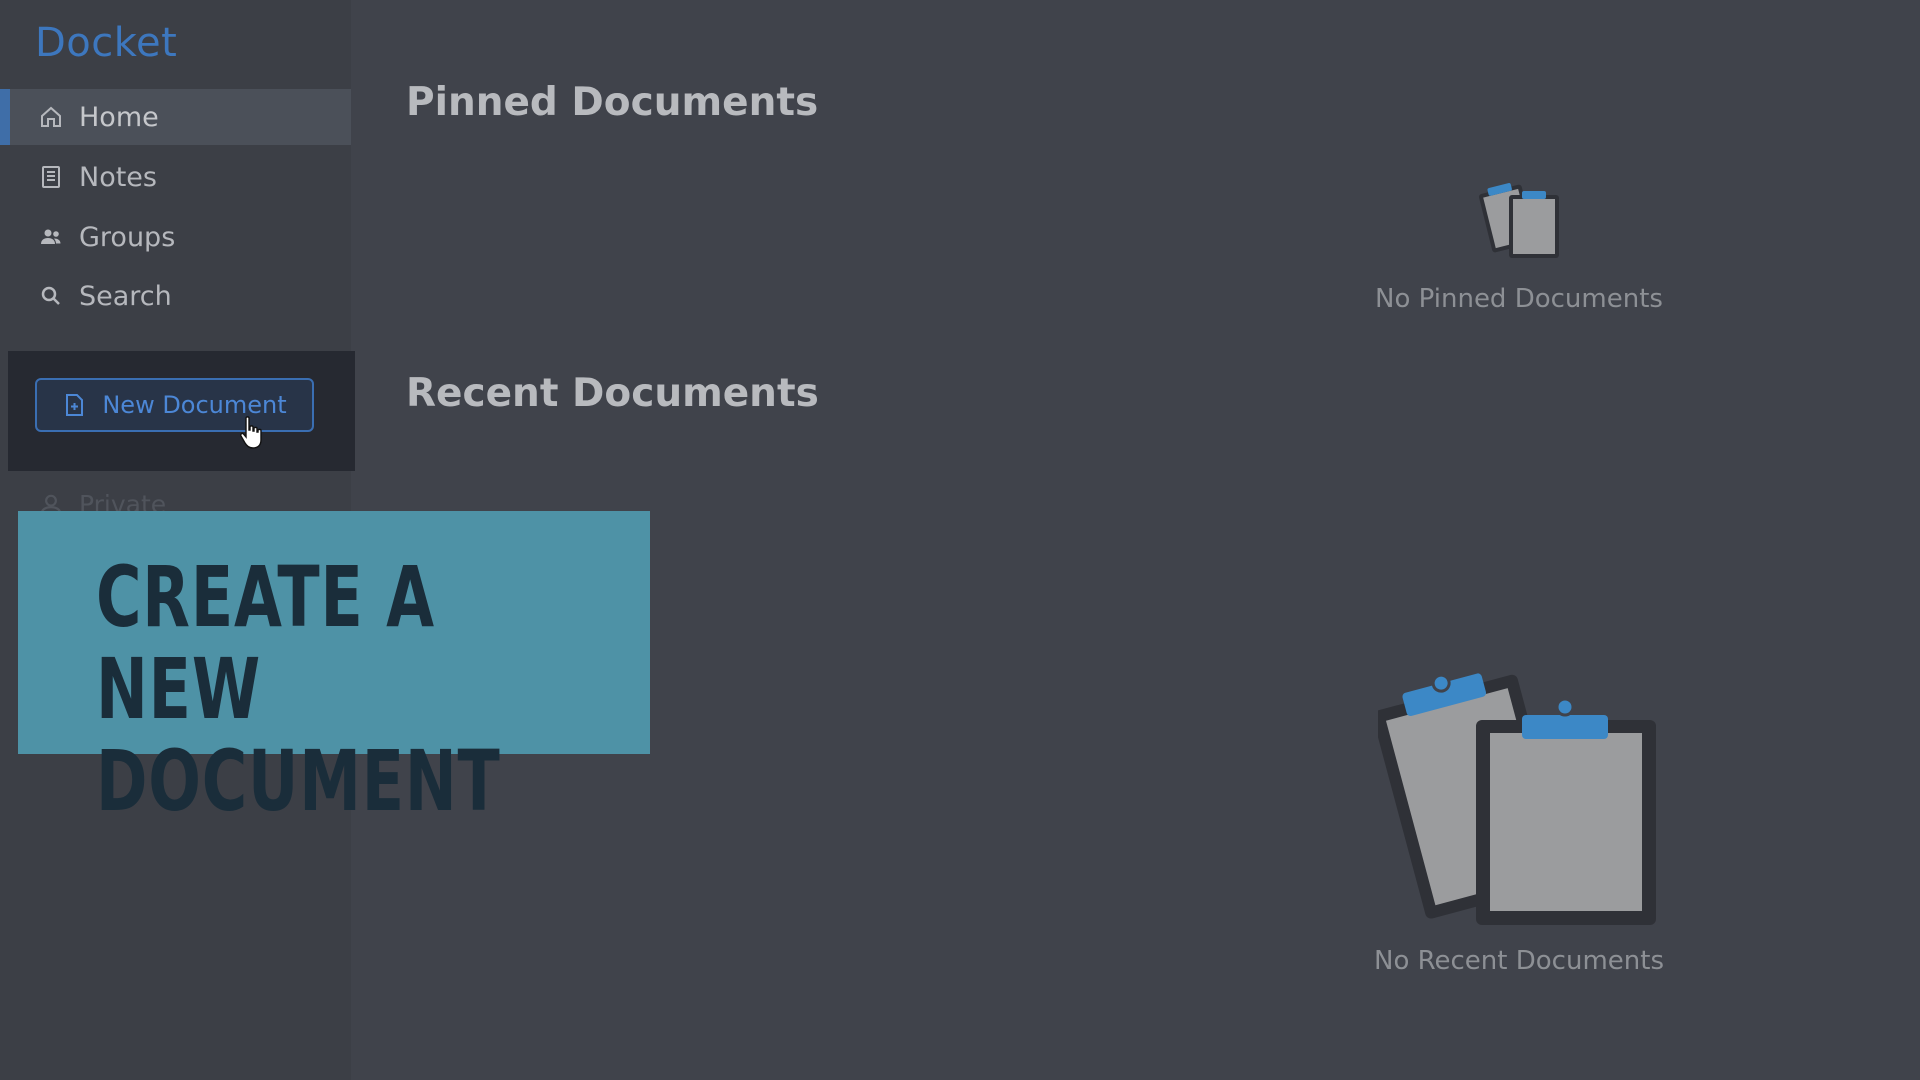  What do you see at coordinates (51, 177) in the screenshot?
I see `notes-icon` at bounding box center [51, 177].